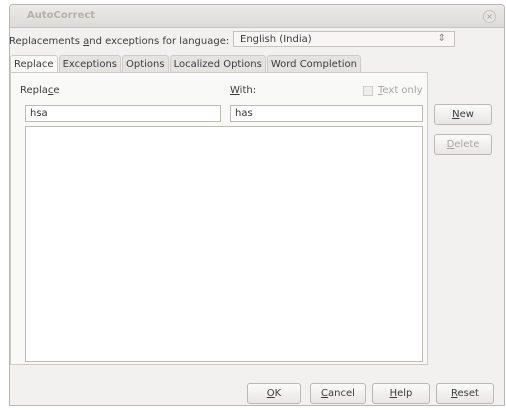 Image resolution: width=506 pixels, height=410 pixels. Describe the element at coordinates (274, 393) in the screenshot. I see `ok-button: OK` at that location.